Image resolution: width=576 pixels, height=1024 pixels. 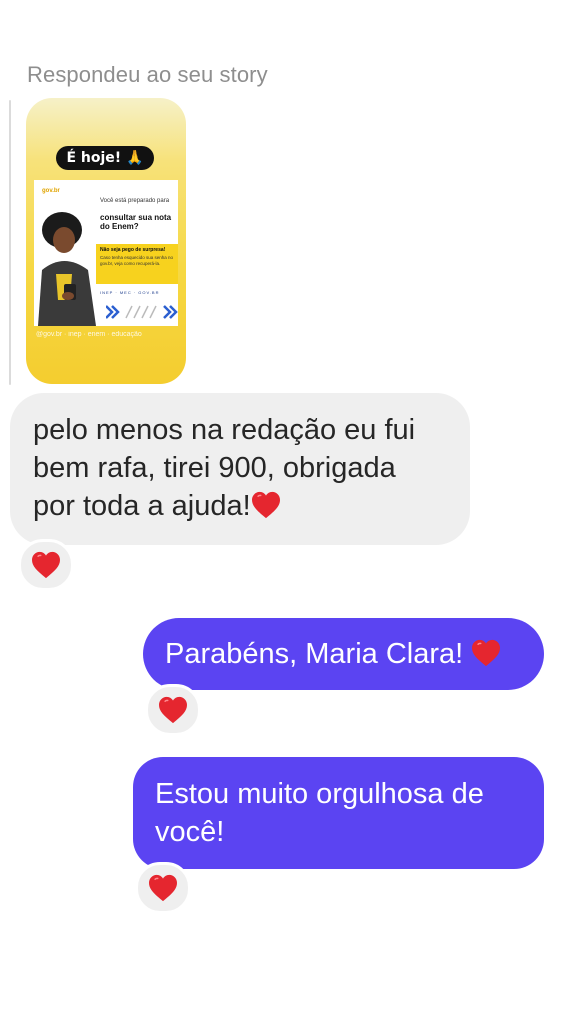 I want to click on story-reply-label: Respondeu ao seu story, so click(x=147, y=74).